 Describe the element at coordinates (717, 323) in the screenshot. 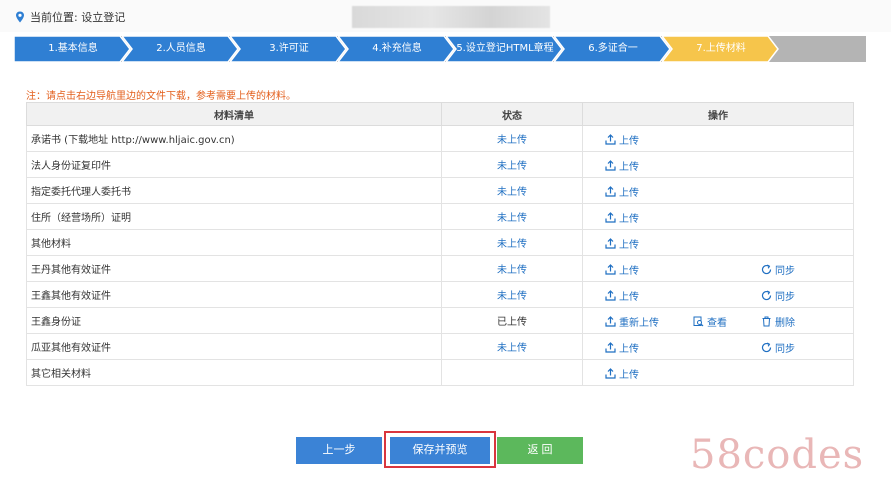

I see `view-label: 查看` at that location.